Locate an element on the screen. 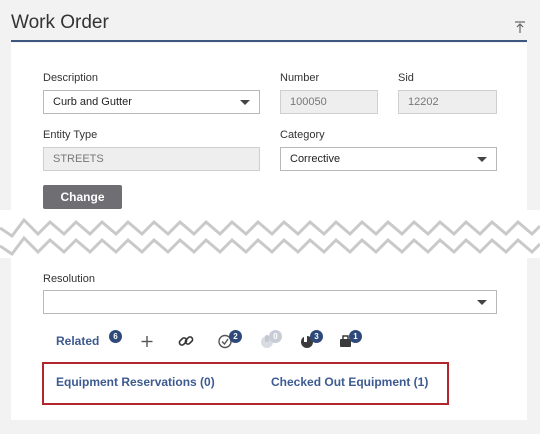 The image size is (540, 434). related-link: Related is located at coordinates (77, 341).